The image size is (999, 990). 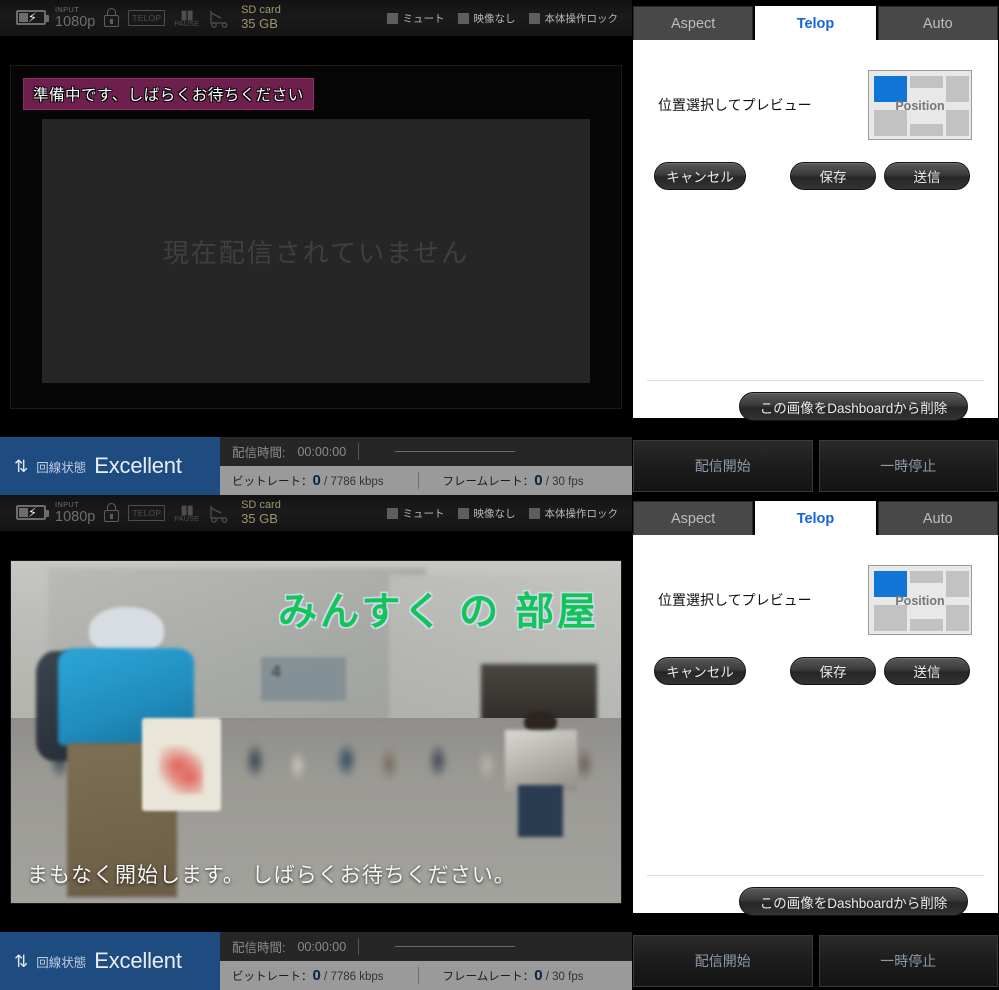 What do you see at coordinates (538, 975) in the screenshot?
I see `framerate-value: 0` at bounding box center [538, 975].